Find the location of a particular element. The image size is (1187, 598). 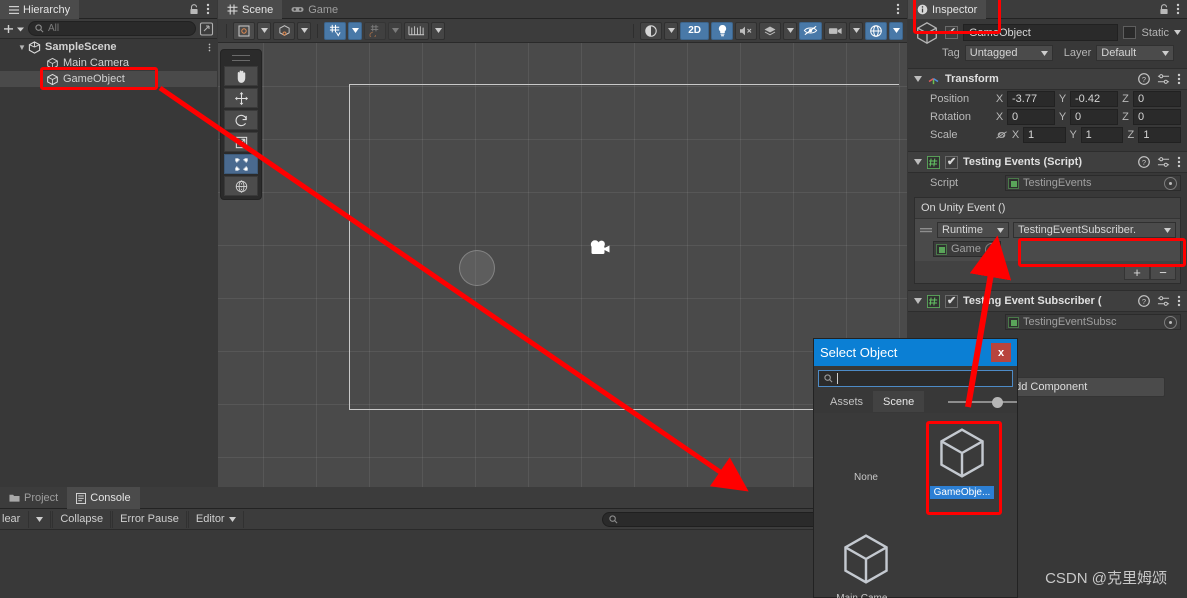

handle-orientation-arrow is located at coordinates (304, 30).